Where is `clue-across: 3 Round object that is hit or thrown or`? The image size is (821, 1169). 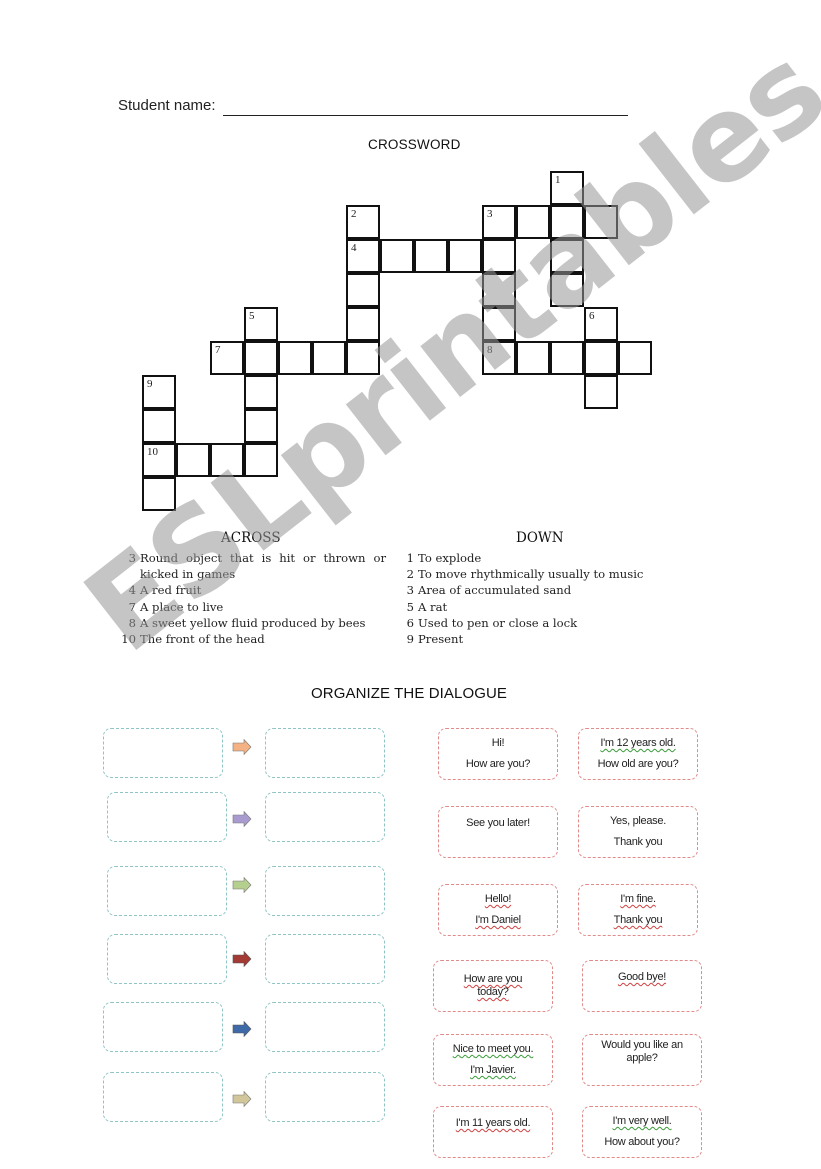
clue-across: 3 Round object that is hit or thrown or is located at coordinates (252, 558).